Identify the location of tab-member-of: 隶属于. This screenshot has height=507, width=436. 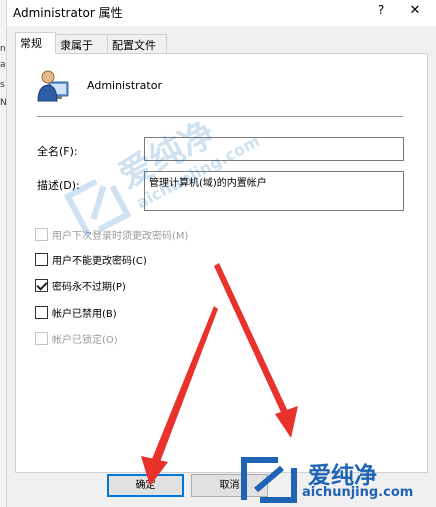
(81, 43).